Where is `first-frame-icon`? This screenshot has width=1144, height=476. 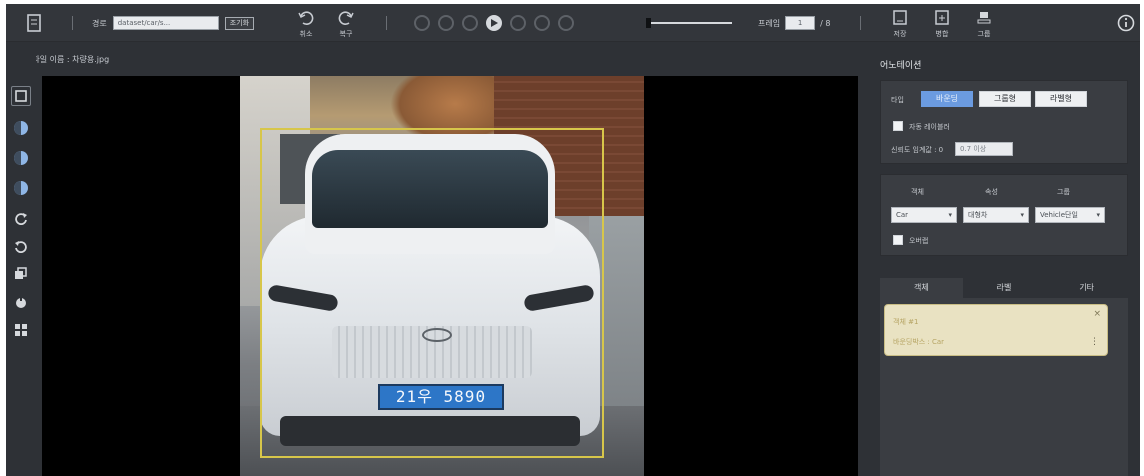
first-frame-icon is located at coordinates (422, 23).